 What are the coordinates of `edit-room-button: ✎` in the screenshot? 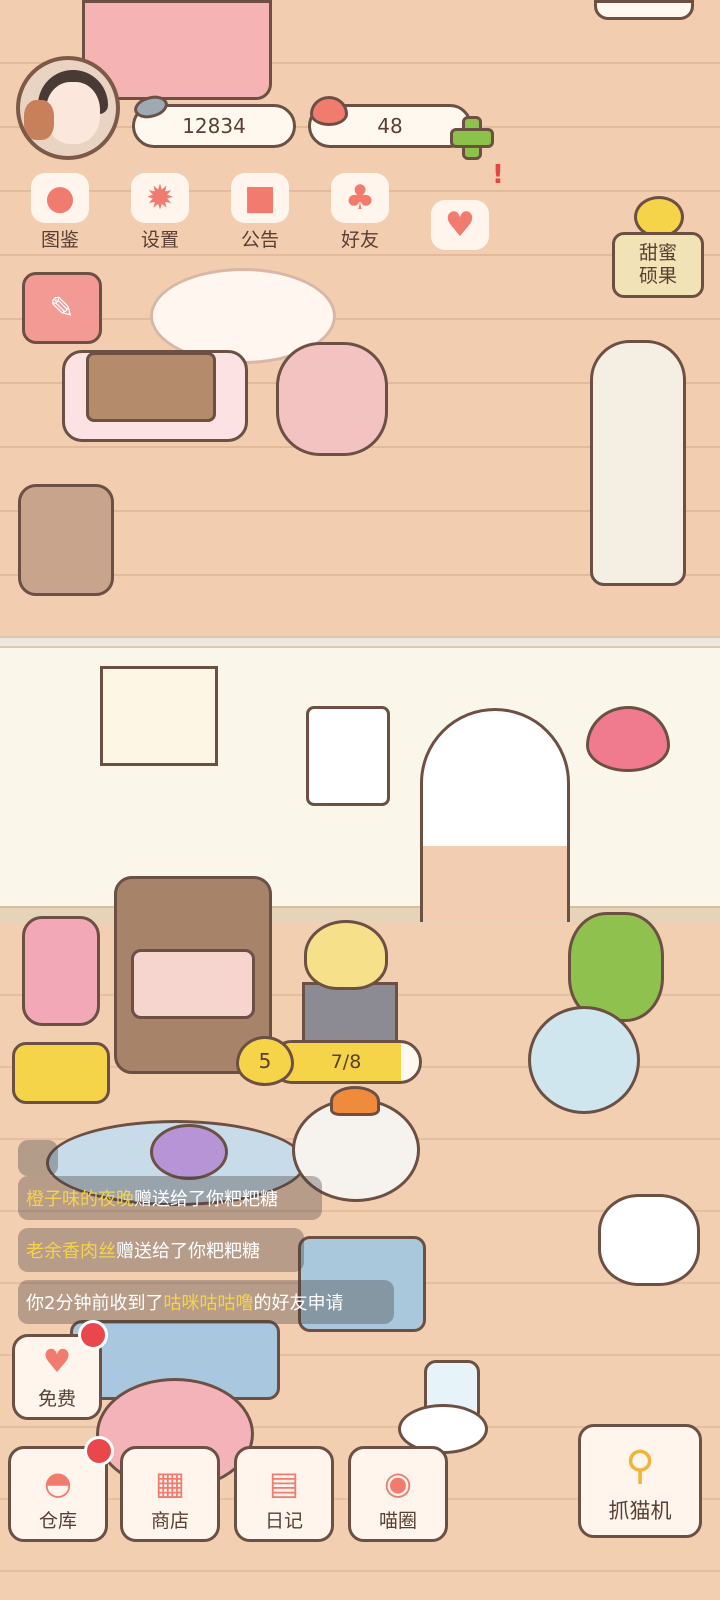 It's located at (62, 308).